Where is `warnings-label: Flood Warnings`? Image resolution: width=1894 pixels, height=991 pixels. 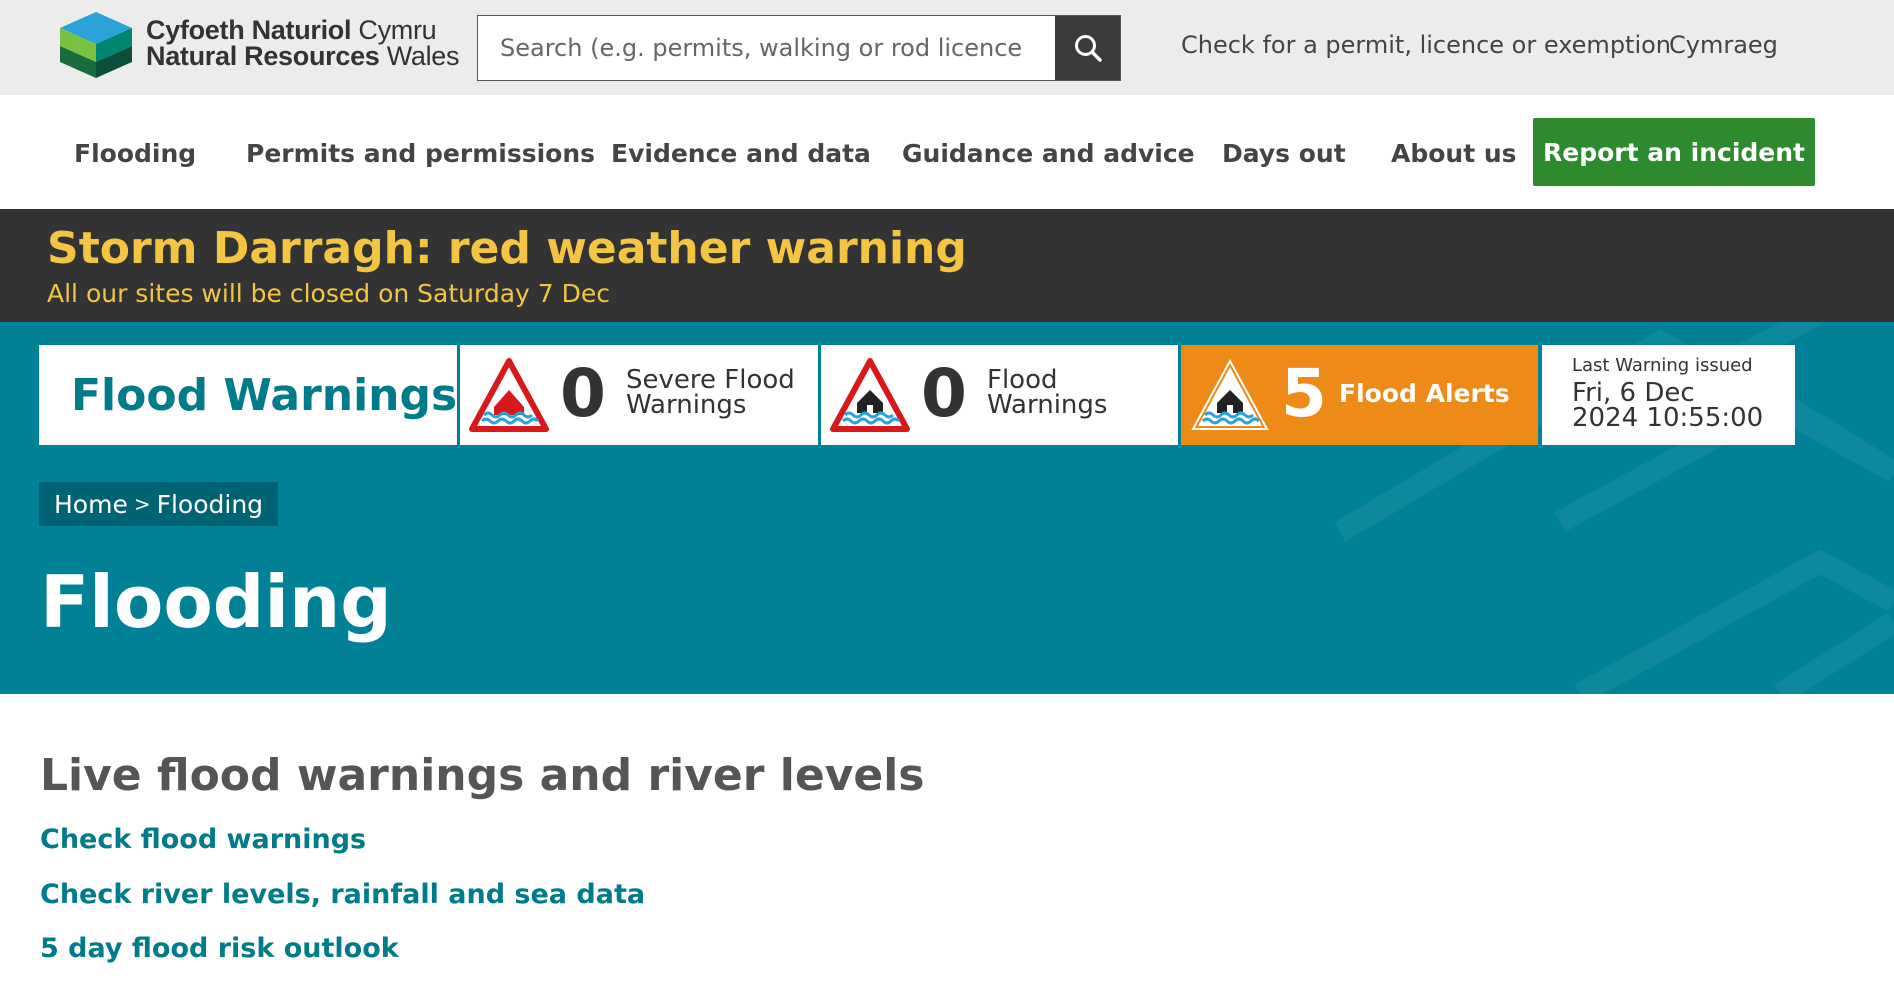 warnings-label: Flood Warnings is located at coordinates (1047, 393).